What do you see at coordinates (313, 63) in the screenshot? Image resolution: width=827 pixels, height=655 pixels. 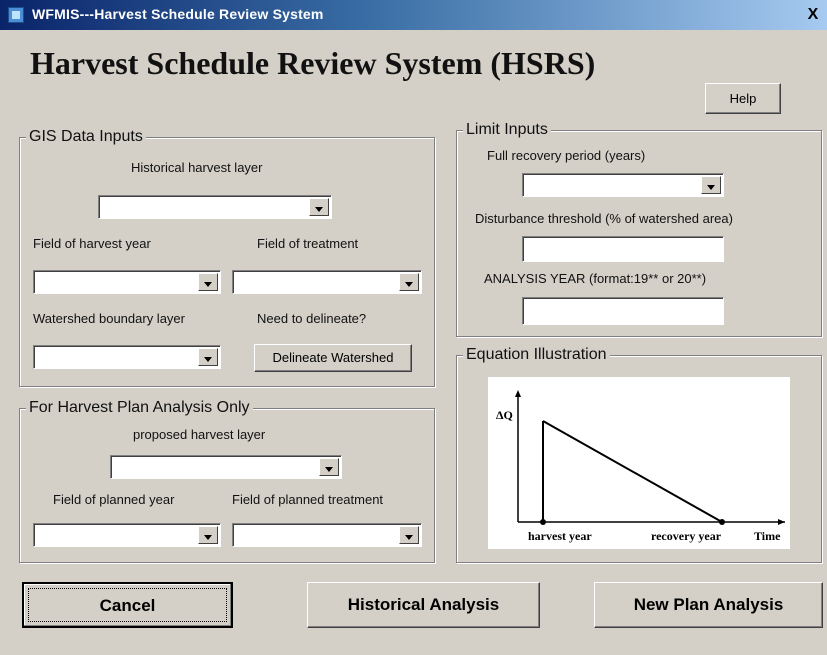 I see `page-title: Harvest Schedule Review System (HSRS)` at bounding box center [313, 63].